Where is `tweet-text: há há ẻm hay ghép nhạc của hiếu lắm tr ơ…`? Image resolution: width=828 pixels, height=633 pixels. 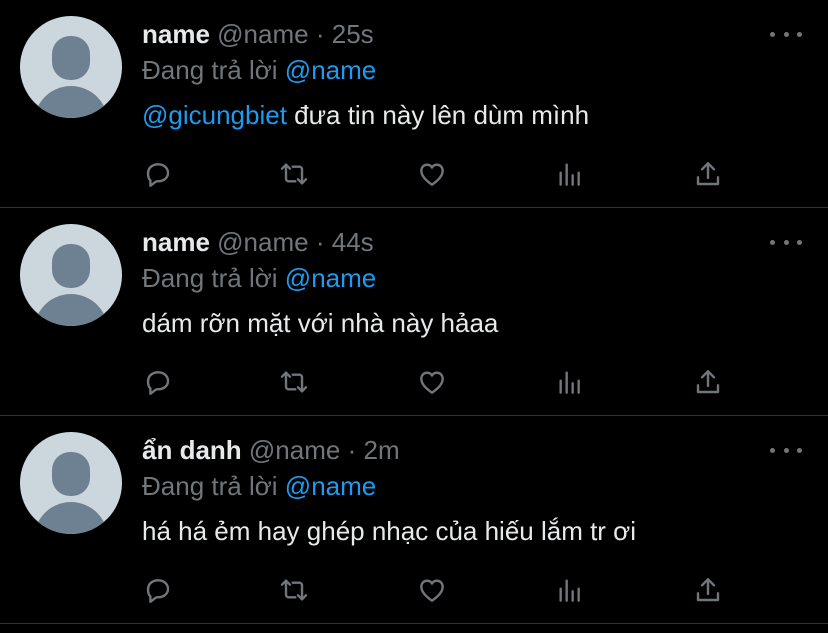
tweet-text: há há ẻm hay ghép nhạc của hiếu lắm tr ơ… is located at coordinates (389, 531).